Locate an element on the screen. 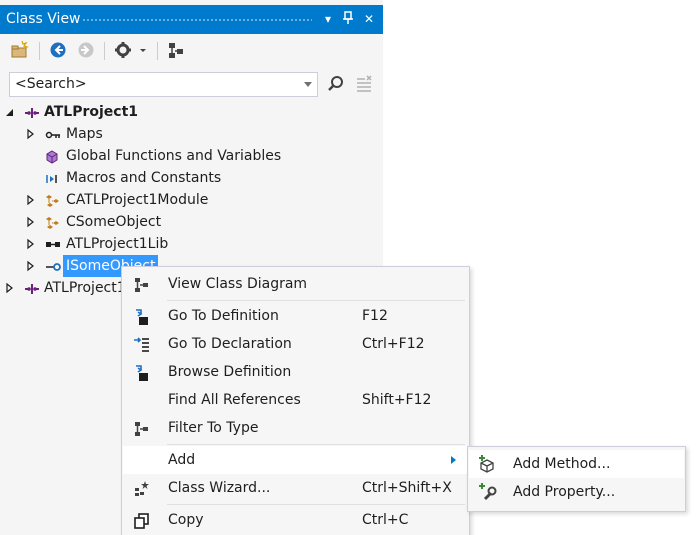 The height and width of the screenshot is (535, 697). menu-item-label: Filter To Type is located at coordinates (213, 428).